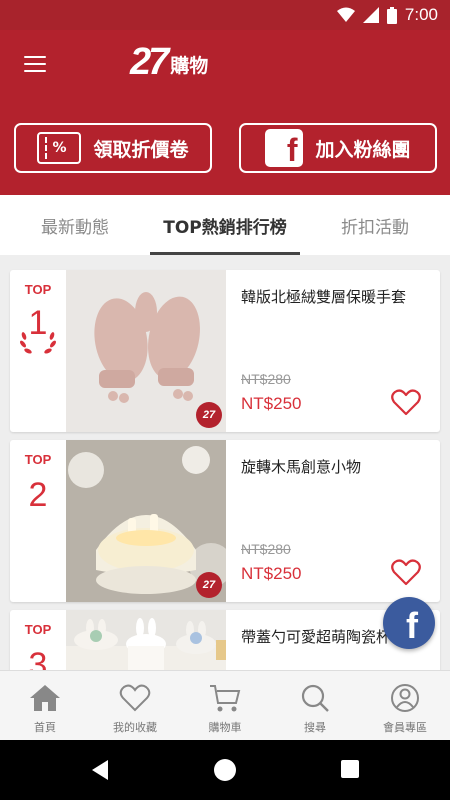 The height and width of the screenshot is (800, 450). Describe the element at coordinates (35, 57) in the screenshot. I see `menu-icon` at that location.